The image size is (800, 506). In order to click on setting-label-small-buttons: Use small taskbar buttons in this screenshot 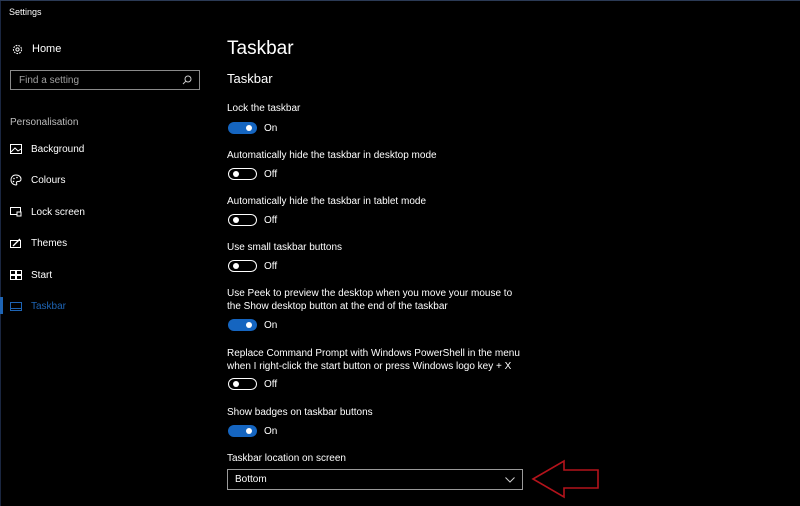, I will do `click(285, 247)`.